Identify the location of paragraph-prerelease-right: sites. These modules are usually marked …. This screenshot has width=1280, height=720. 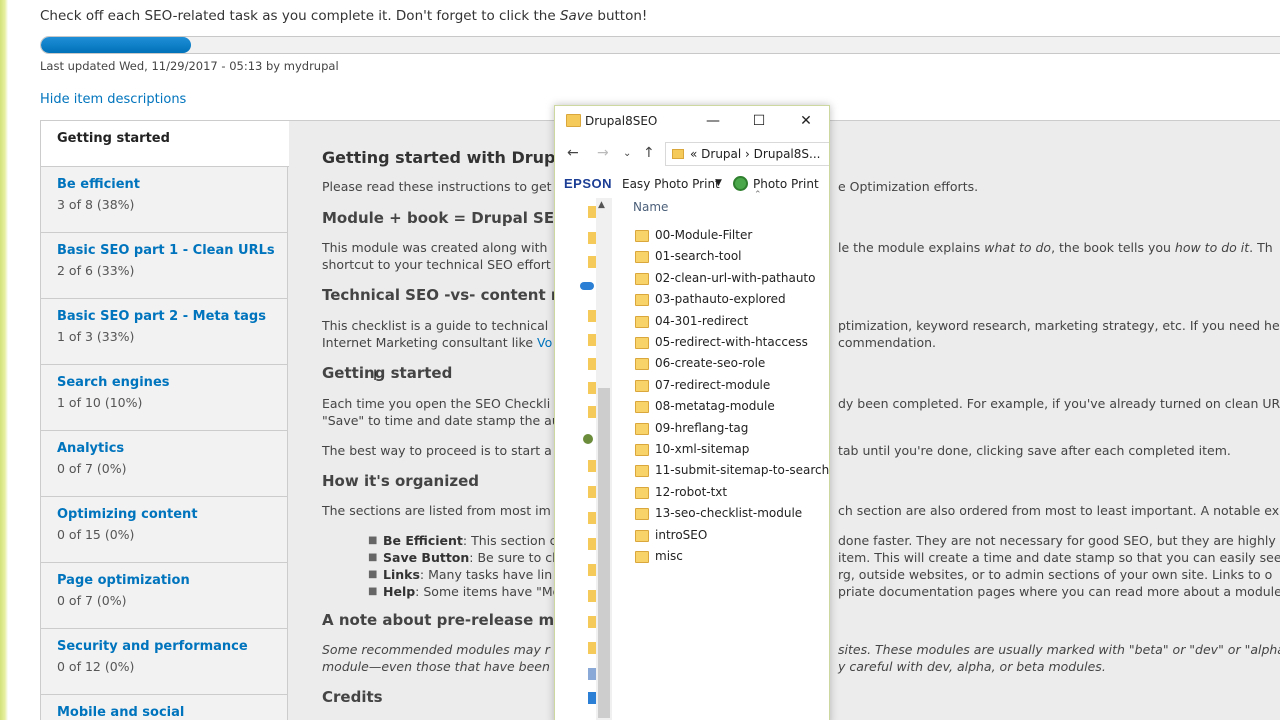
(1059, 649).